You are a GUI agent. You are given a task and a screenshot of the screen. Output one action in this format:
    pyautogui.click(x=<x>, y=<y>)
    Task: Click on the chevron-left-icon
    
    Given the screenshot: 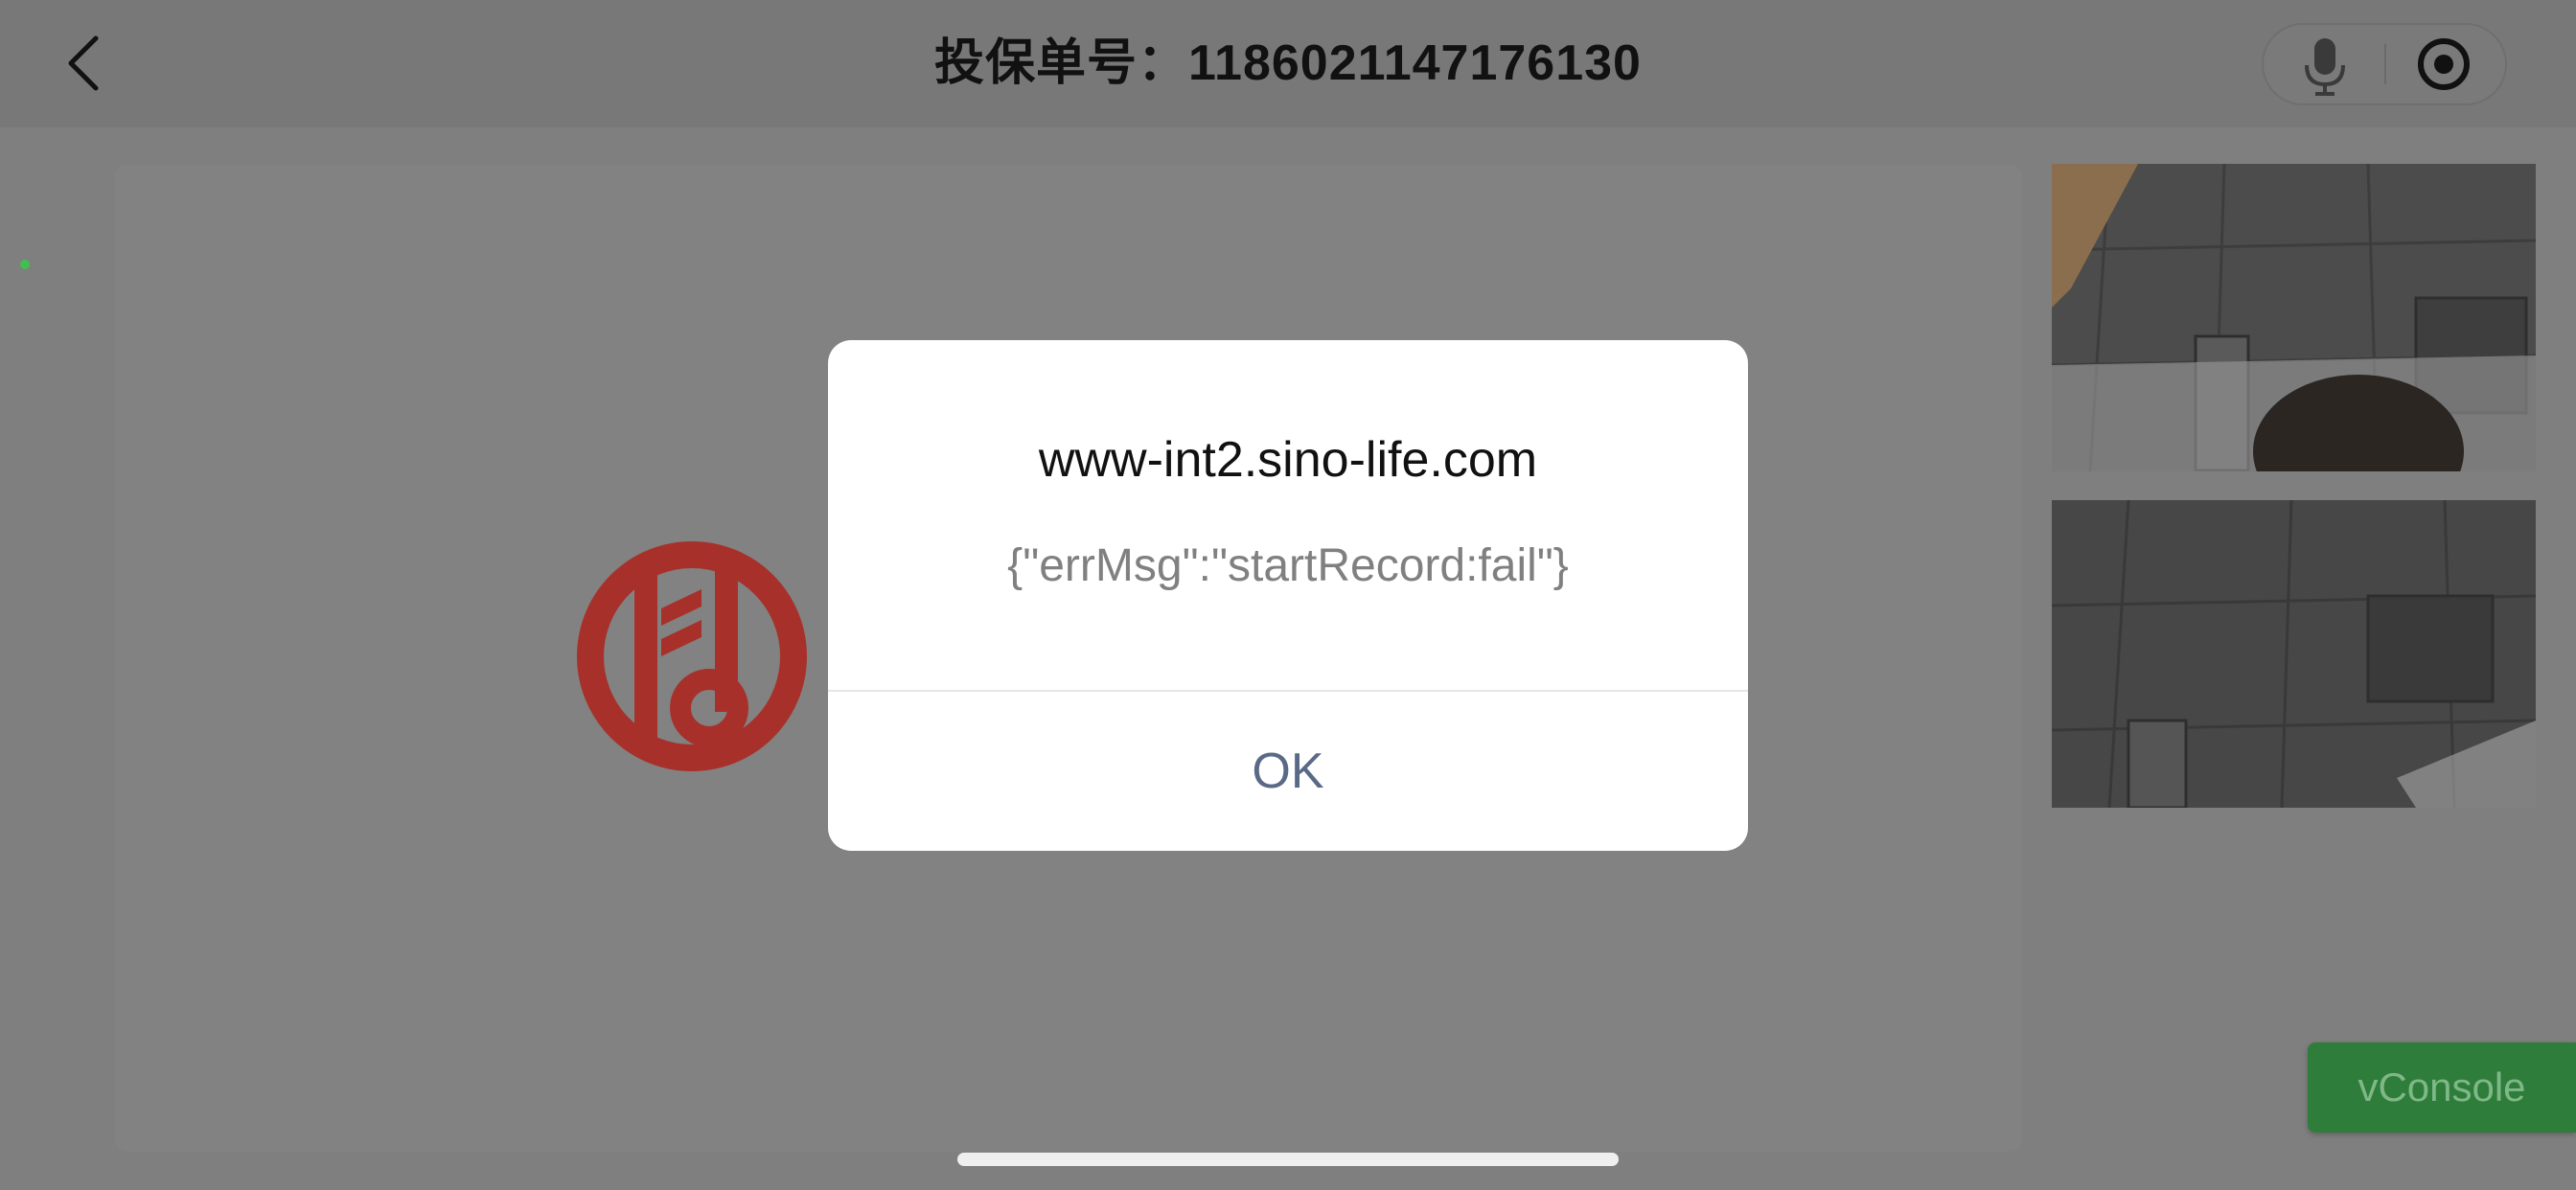 What is the action you would take?
    pyautogui.click(x=83, y=63)
    